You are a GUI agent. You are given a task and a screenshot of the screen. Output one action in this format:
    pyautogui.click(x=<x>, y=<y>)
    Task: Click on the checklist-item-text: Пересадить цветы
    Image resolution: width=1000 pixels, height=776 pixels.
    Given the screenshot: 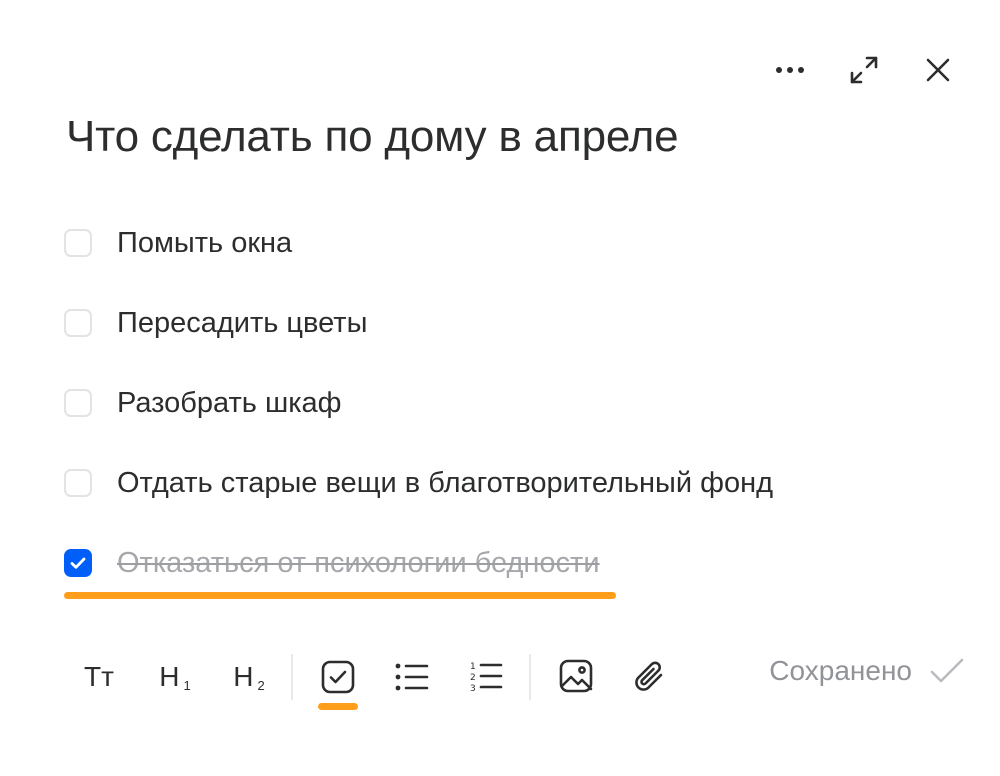 What is the action you would take?
    pyautogui.click(x=242, y=323)
    